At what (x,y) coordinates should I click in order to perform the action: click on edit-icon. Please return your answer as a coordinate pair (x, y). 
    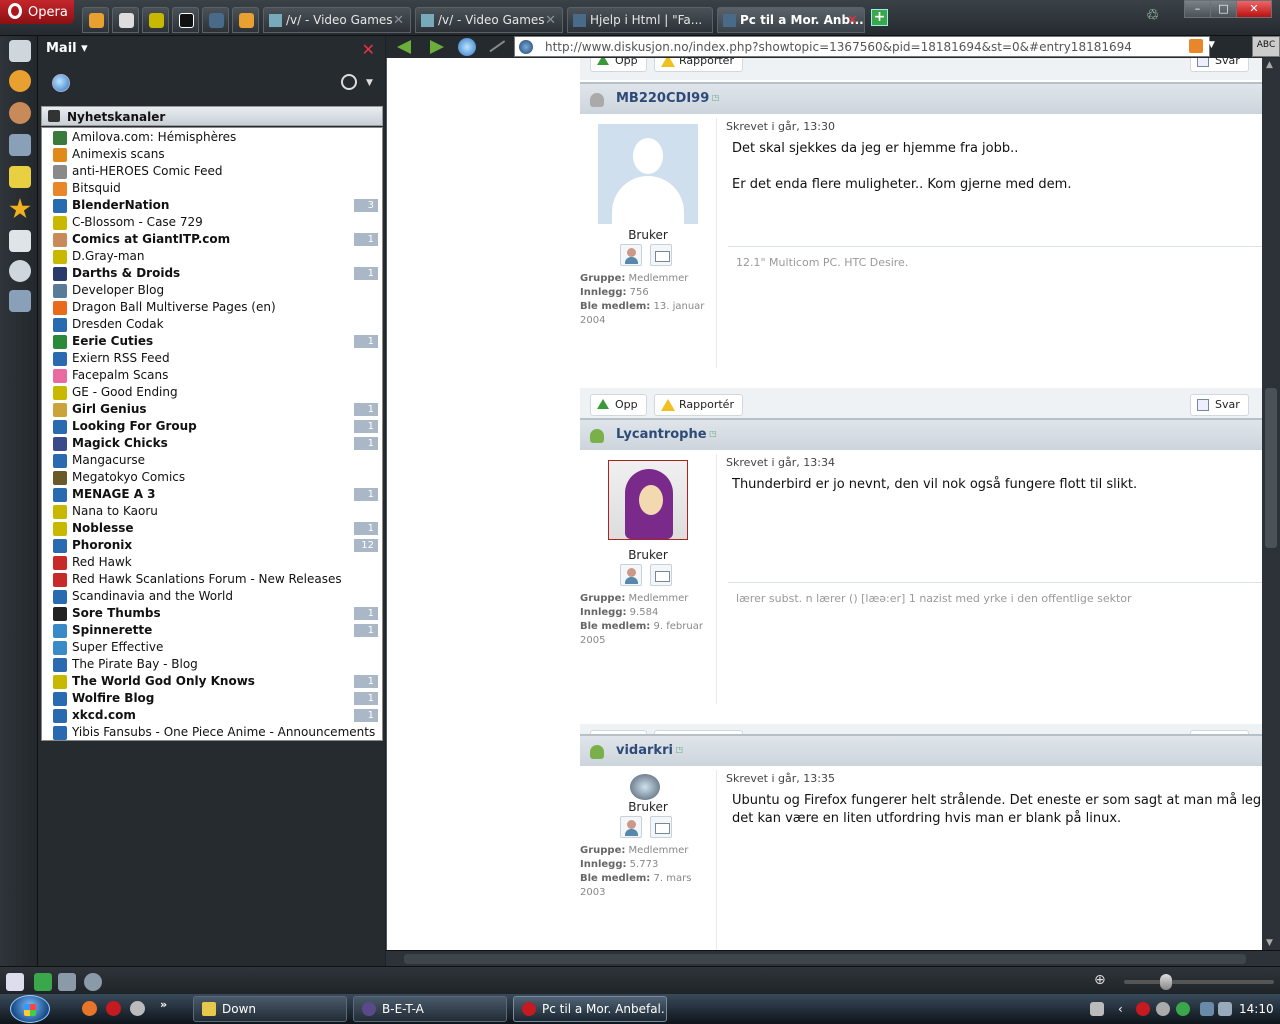
    Looking at the image, I should click on (495, 43).